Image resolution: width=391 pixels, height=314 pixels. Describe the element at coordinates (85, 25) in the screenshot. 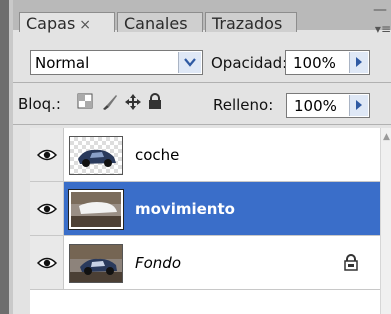

I see `close-icon: ×` at that location.